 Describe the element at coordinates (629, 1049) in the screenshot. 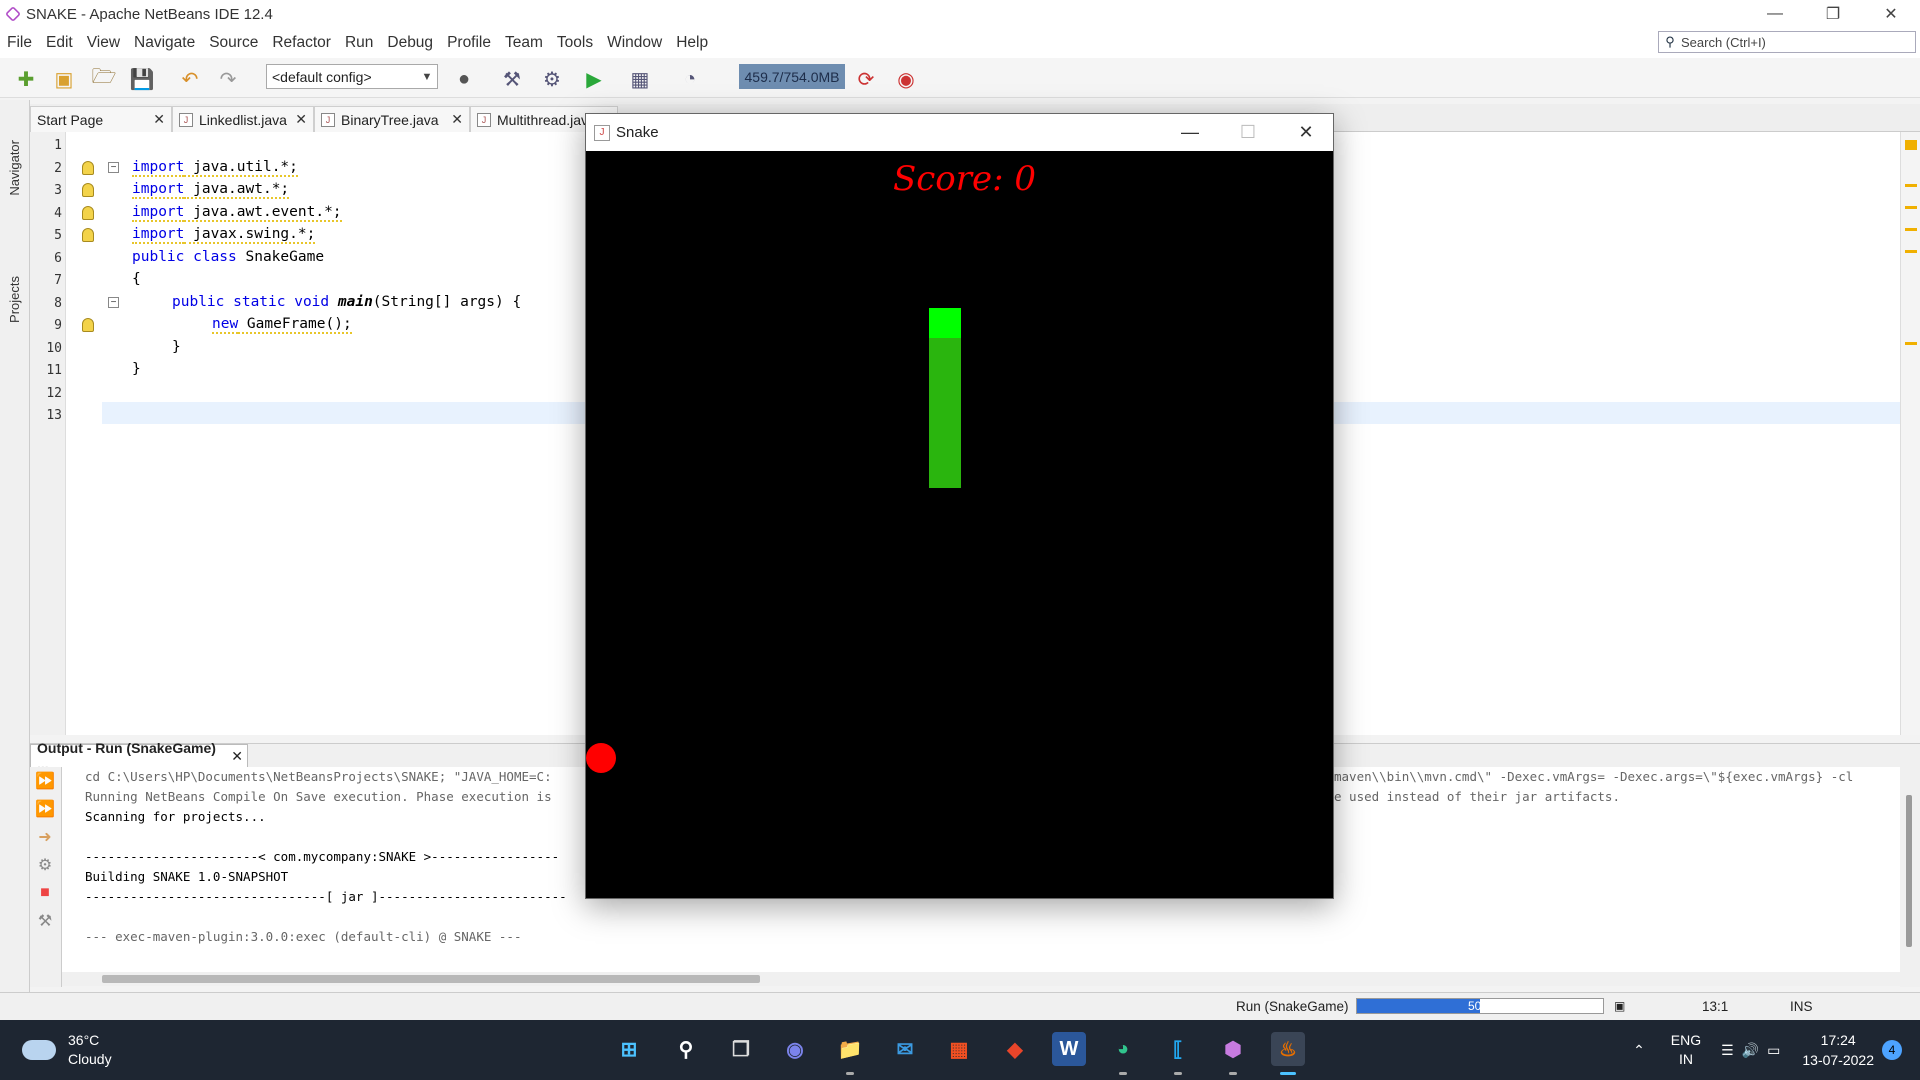

I see `start-icon: ⊞` at that location.